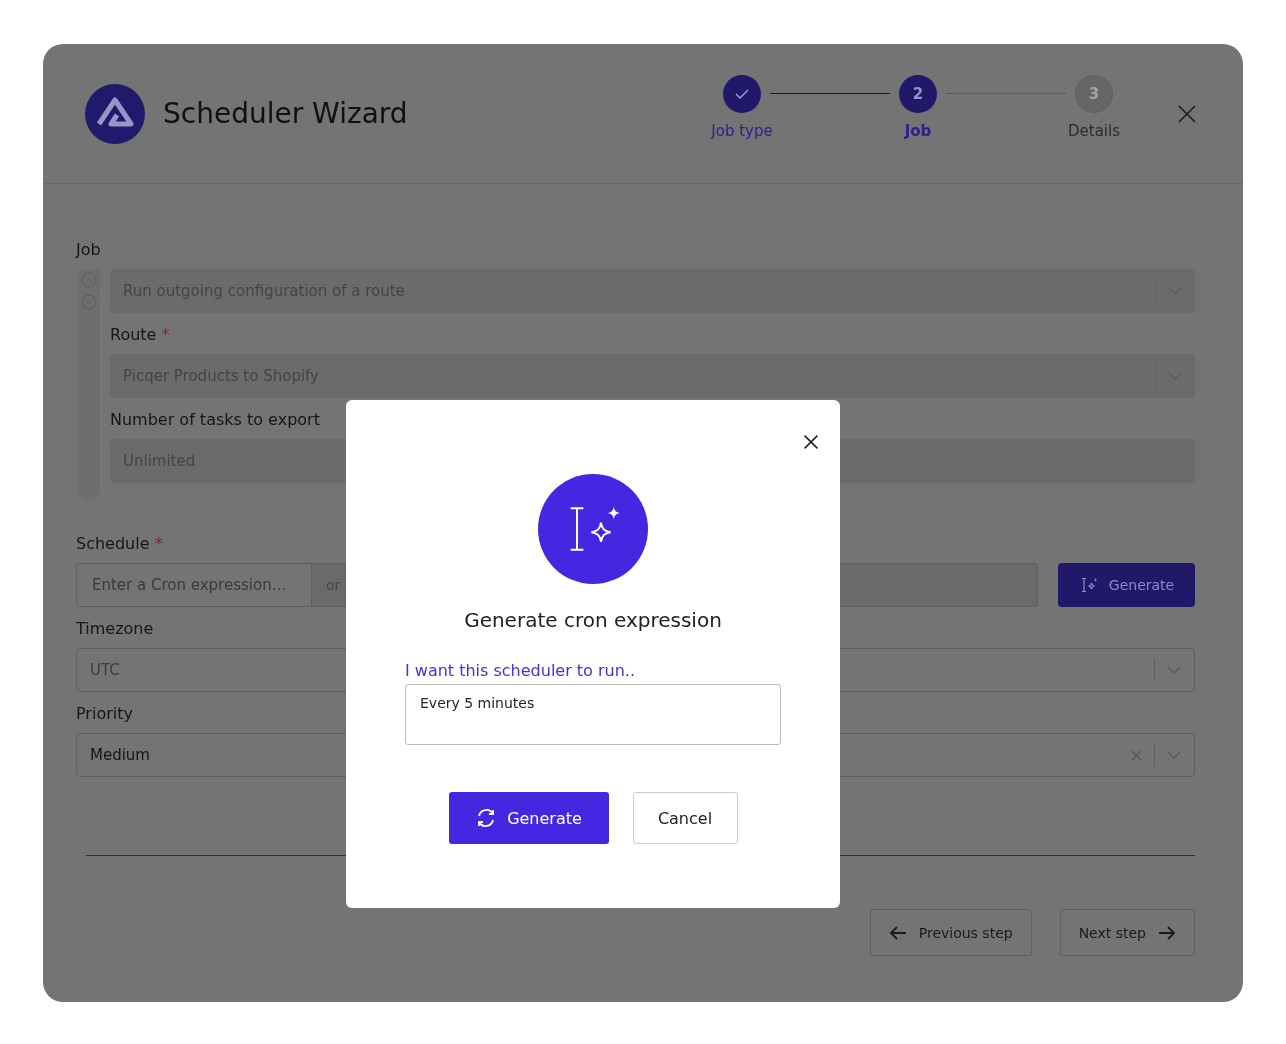 Image resolution: width=1286 pixels, height=1044 pixels. Describe the element at coordinates (593, 714) in the screenshot. I see `prompt-textarea: Every 5 minutes` at that location.